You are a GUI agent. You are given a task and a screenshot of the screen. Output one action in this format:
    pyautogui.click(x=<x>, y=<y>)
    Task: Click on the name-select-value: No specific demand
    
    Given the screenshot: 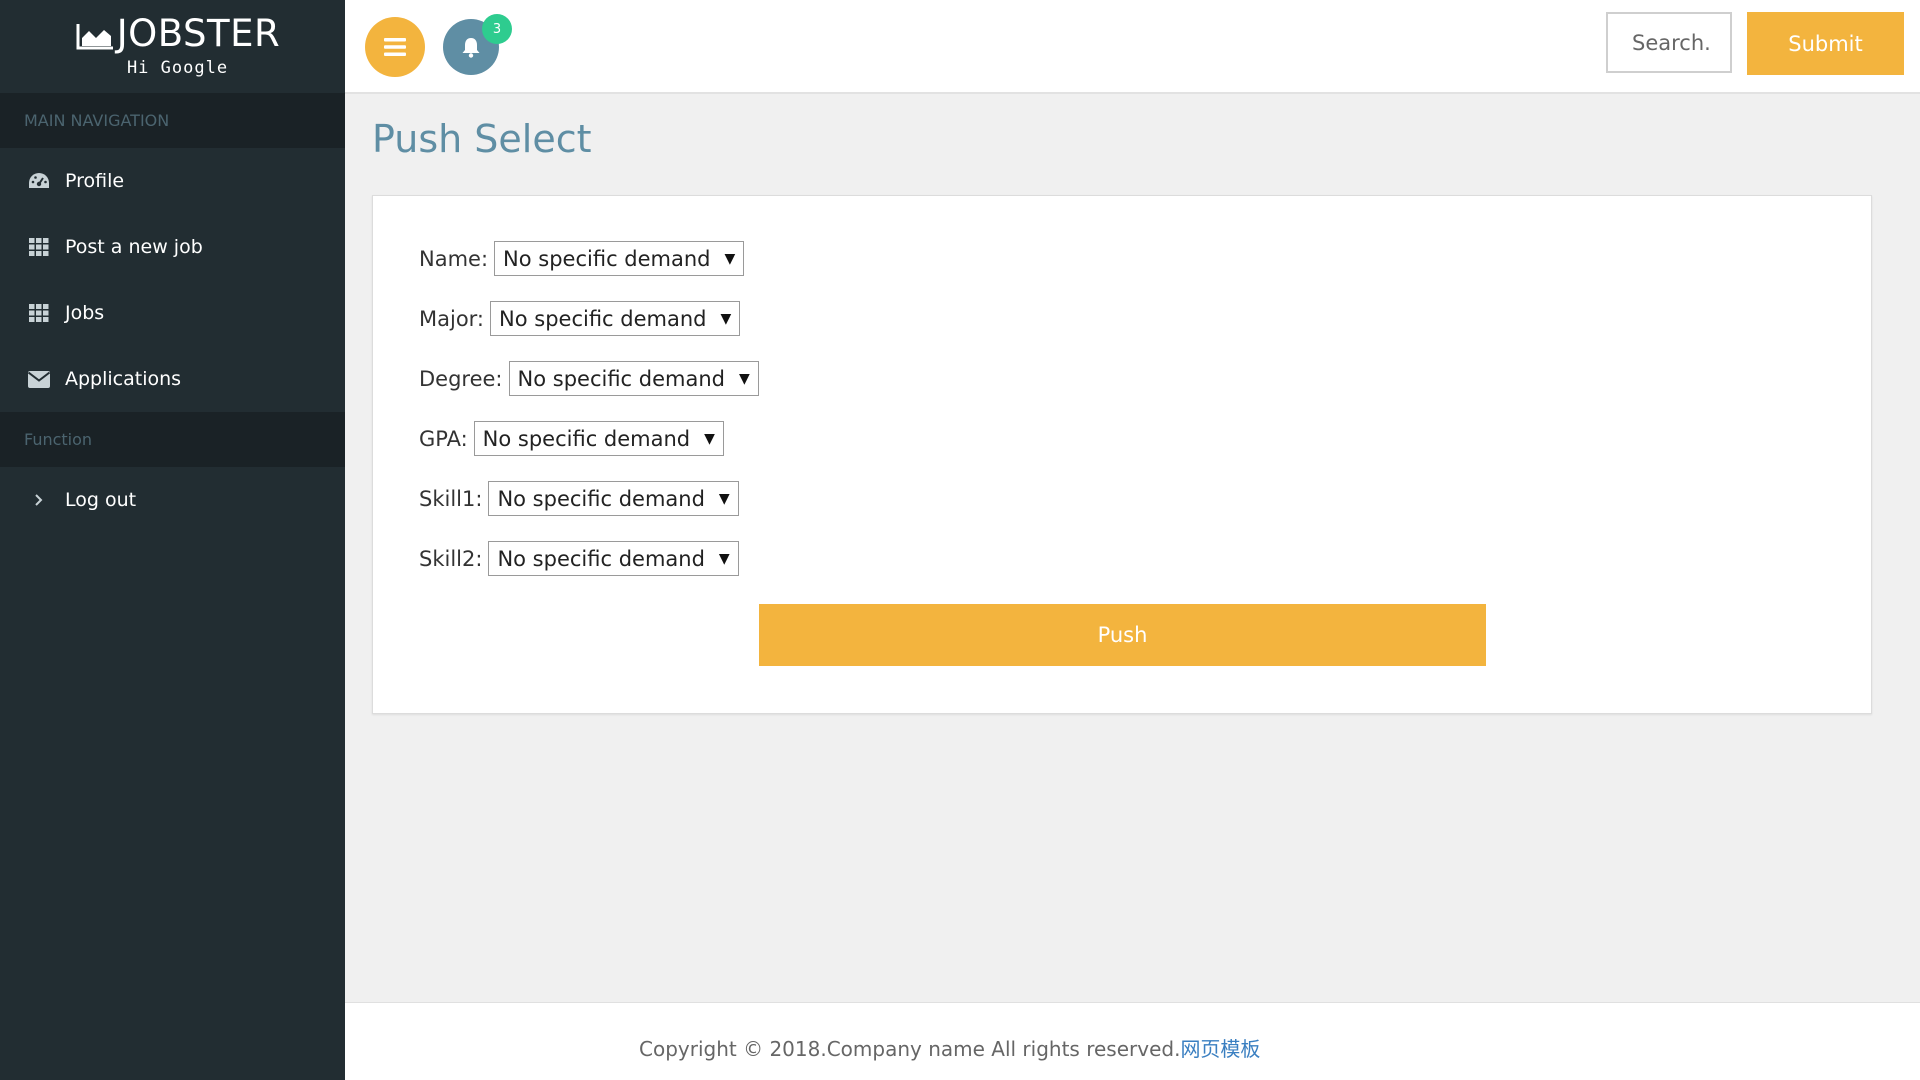 What is the action you would take?
    pyautogui.click(x=607, y=258)
    